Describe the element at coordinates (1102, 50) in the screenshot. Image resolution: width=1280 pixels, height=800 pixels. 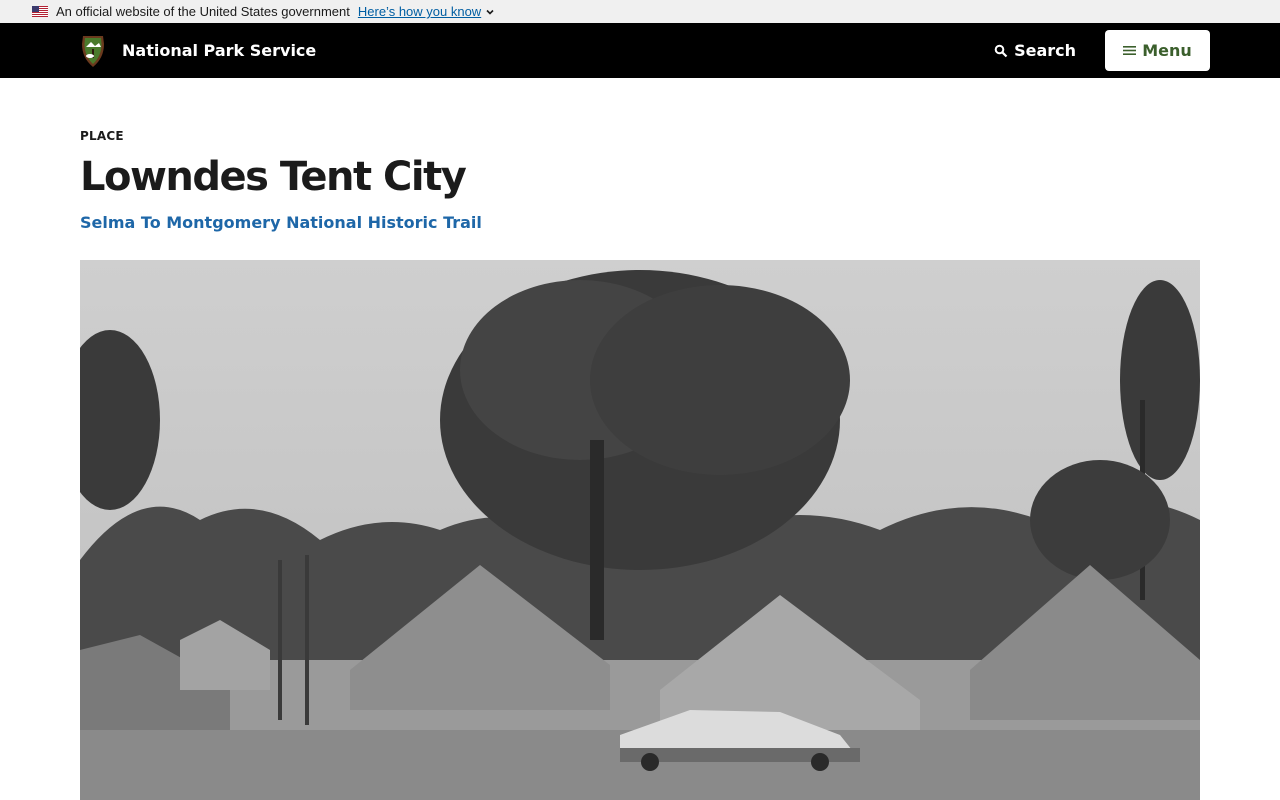
I see `header-actions: Search Menu` at that location.